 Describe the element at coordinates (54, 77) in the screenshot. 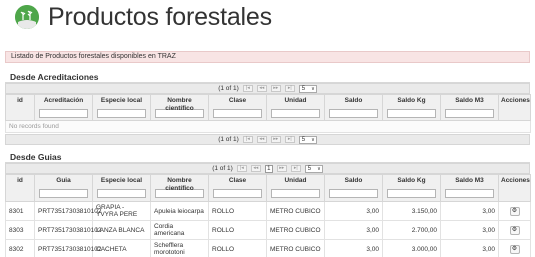

I see `section-title-acreditaciones: Desde Acreditaciones` at that location.